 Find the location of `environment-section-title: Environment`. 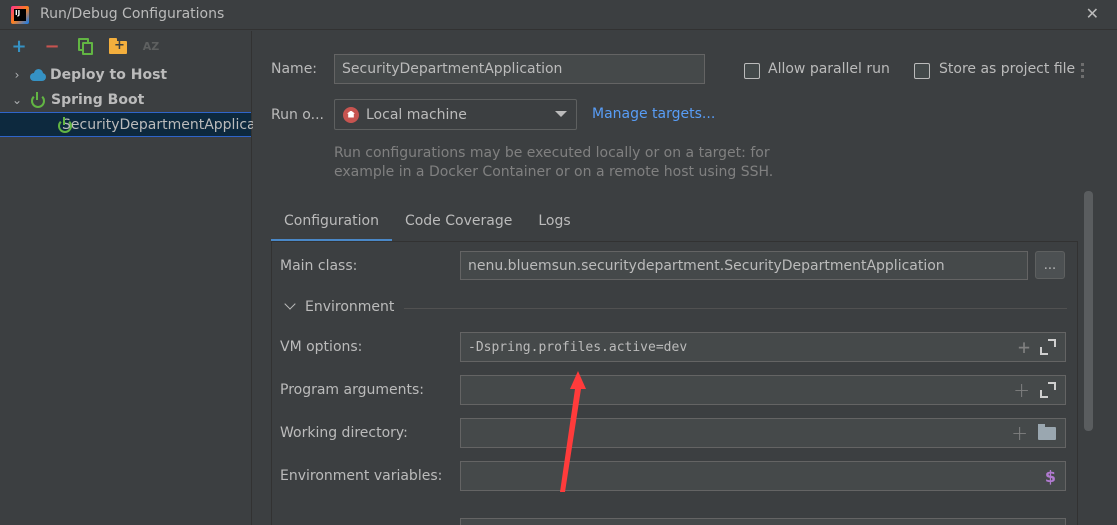

environment-section-title: Environment is located at coordinates (349, 307).